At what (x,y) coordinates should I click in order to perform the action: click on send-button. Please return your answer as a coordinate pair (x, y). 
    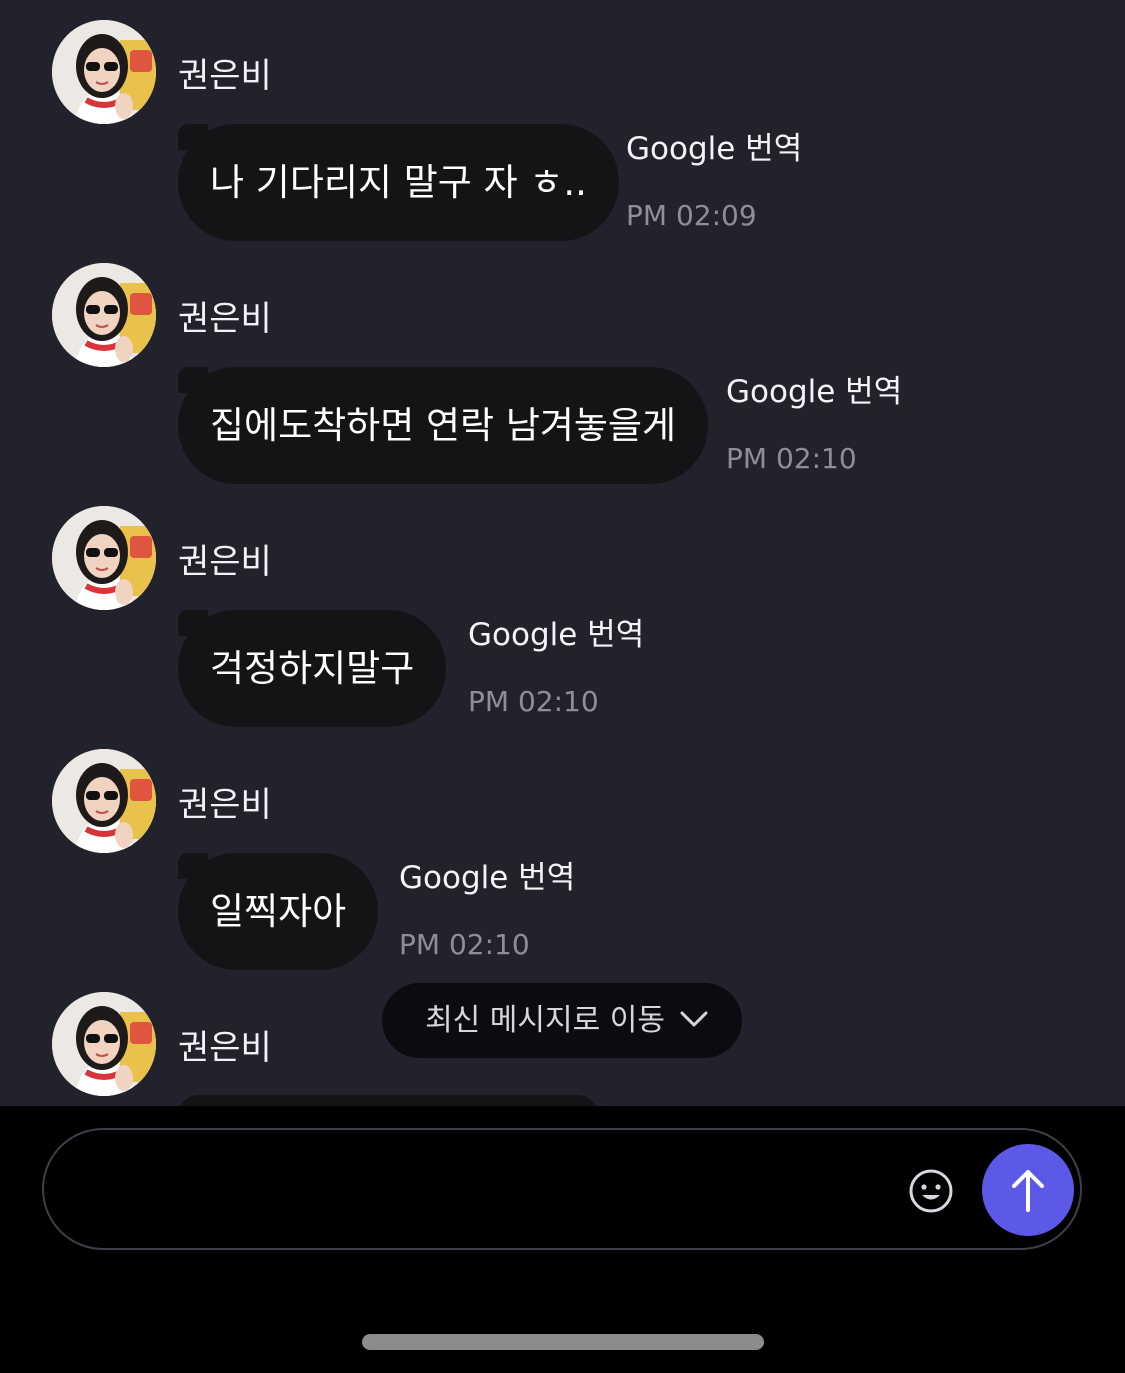
    Looking at the image, I should click on (1028, 1190).